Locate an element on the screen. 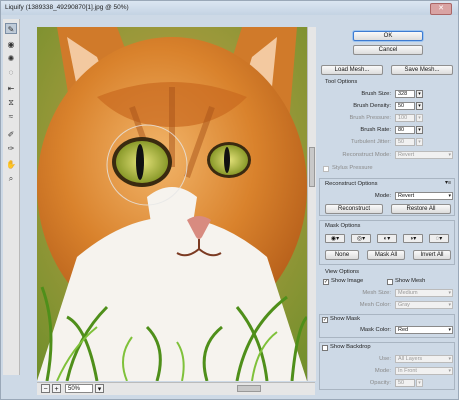 The width and height of the screenshot is (461, 404). backdrop-mode-select: In Front ▾ is located at coordinates (424, 371).